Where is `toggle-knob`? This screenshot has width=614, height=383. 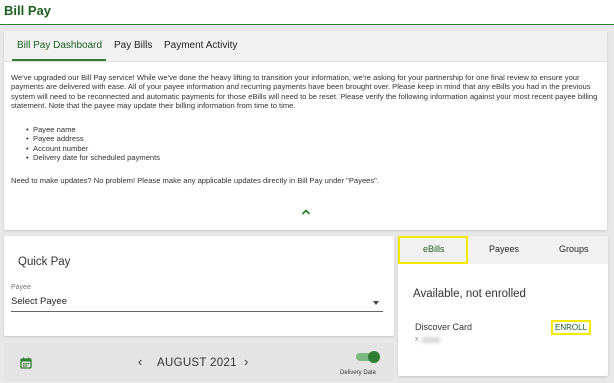
toggle-knob is located at coordinates (374, 357).